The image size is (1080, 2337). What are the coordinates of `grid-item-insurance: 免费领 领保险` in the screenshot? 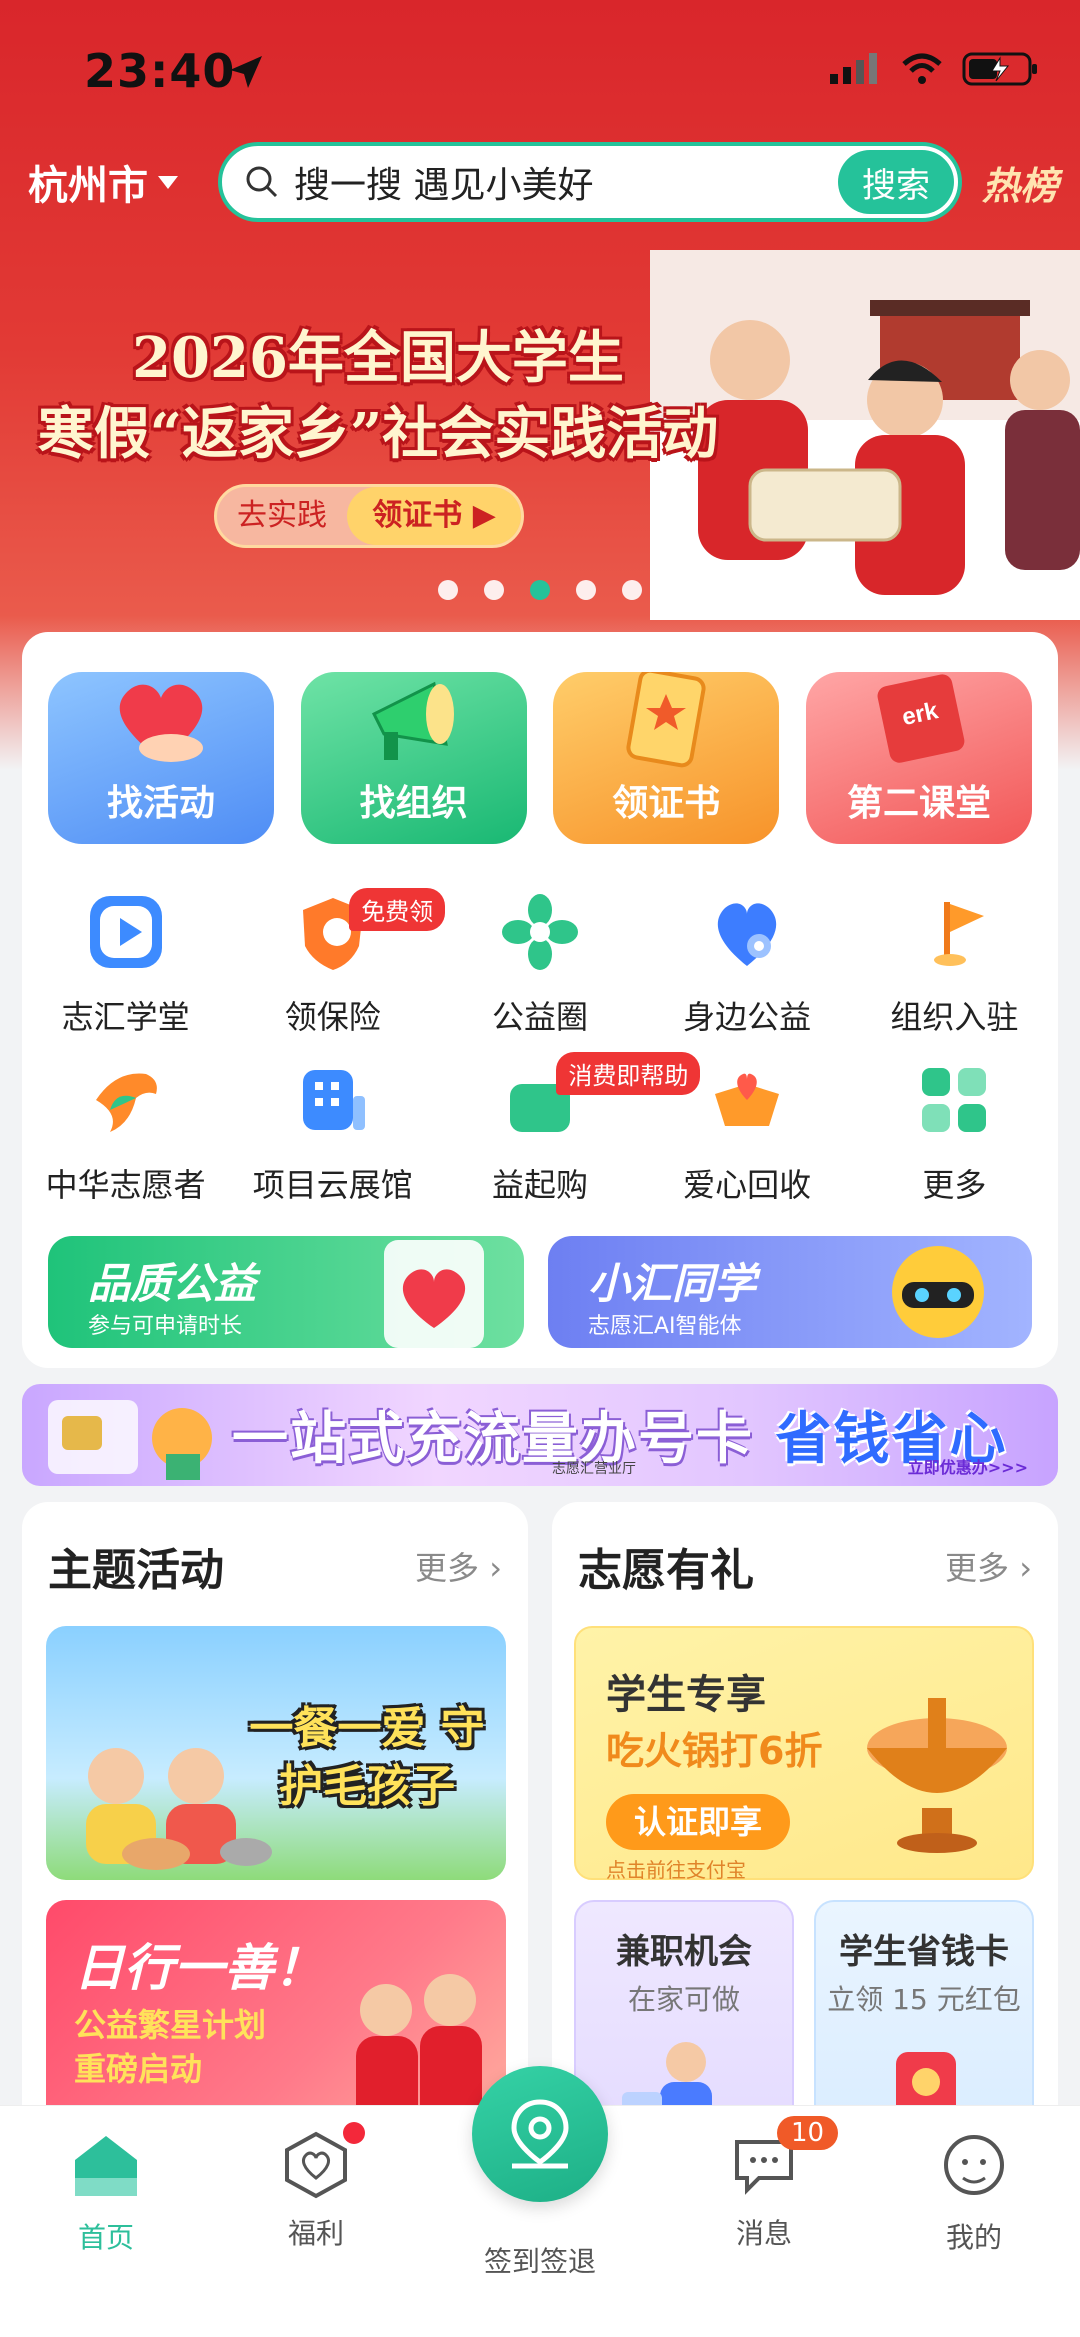 It's located at (337, 963).